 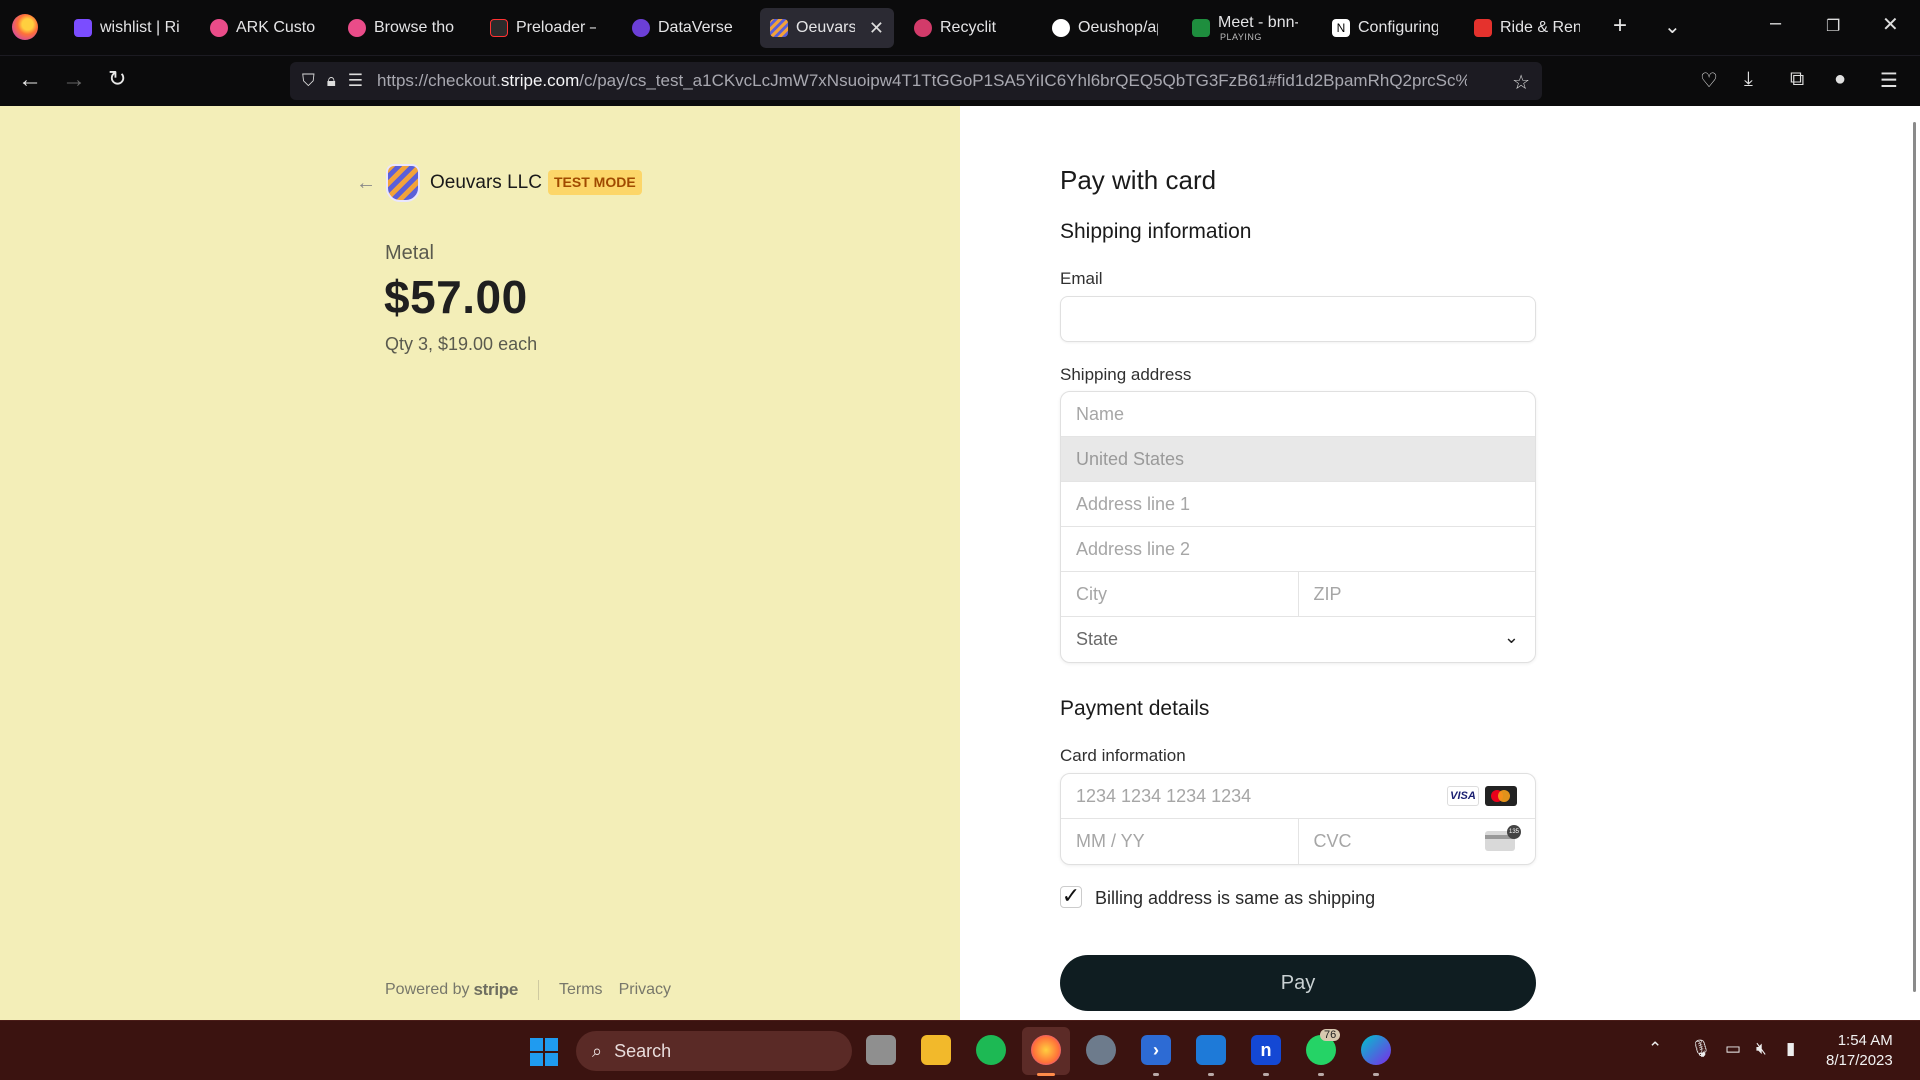 I want to click on minimize-icon: –, so click(x=1775, y=23).